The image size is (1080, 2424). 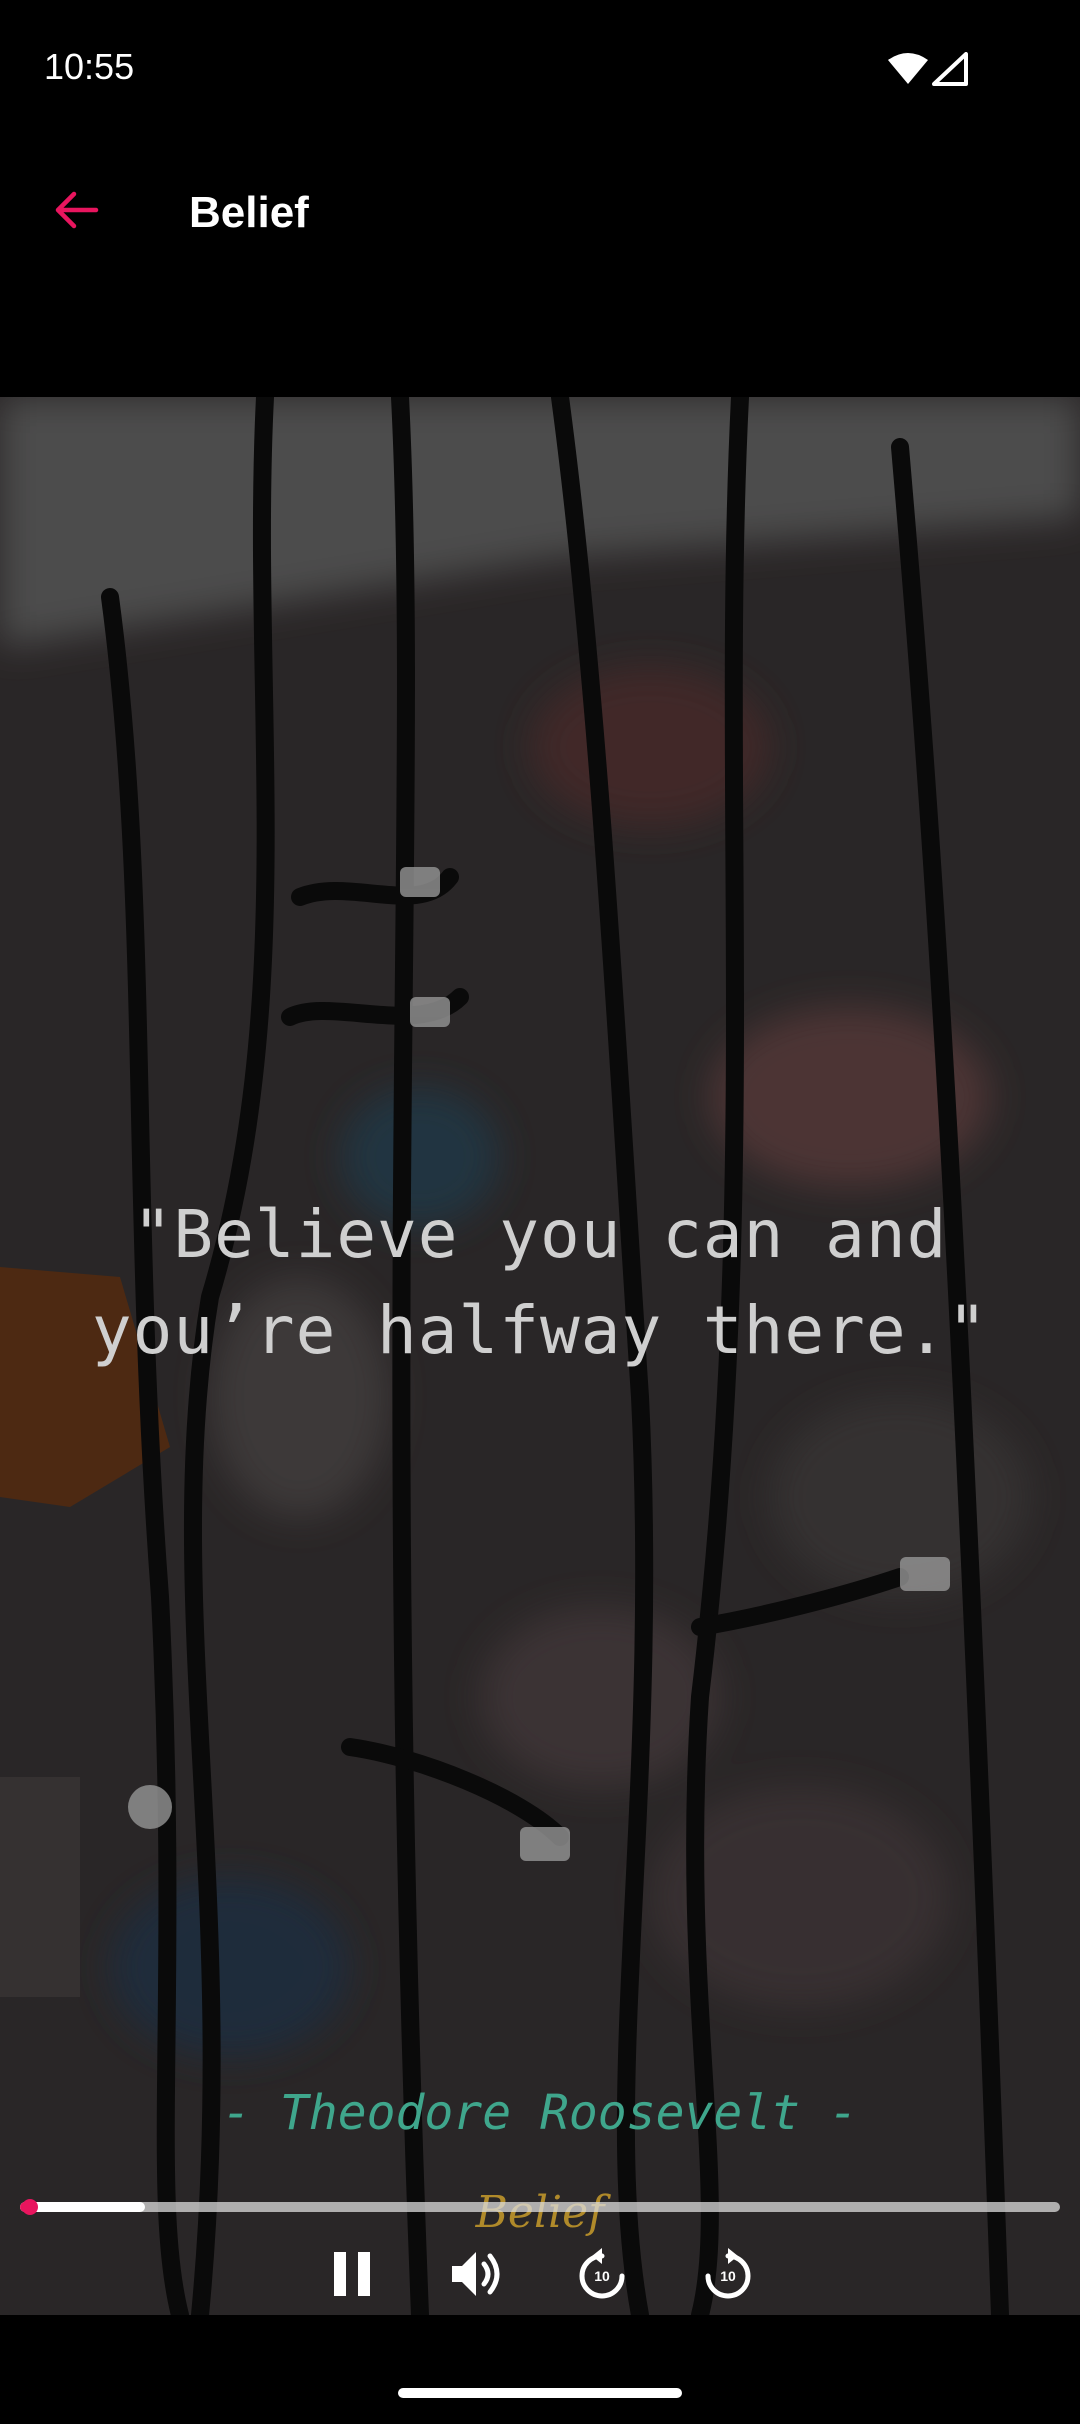 I want to click on seek-bar-buffered, so click(x=82, y=2207).